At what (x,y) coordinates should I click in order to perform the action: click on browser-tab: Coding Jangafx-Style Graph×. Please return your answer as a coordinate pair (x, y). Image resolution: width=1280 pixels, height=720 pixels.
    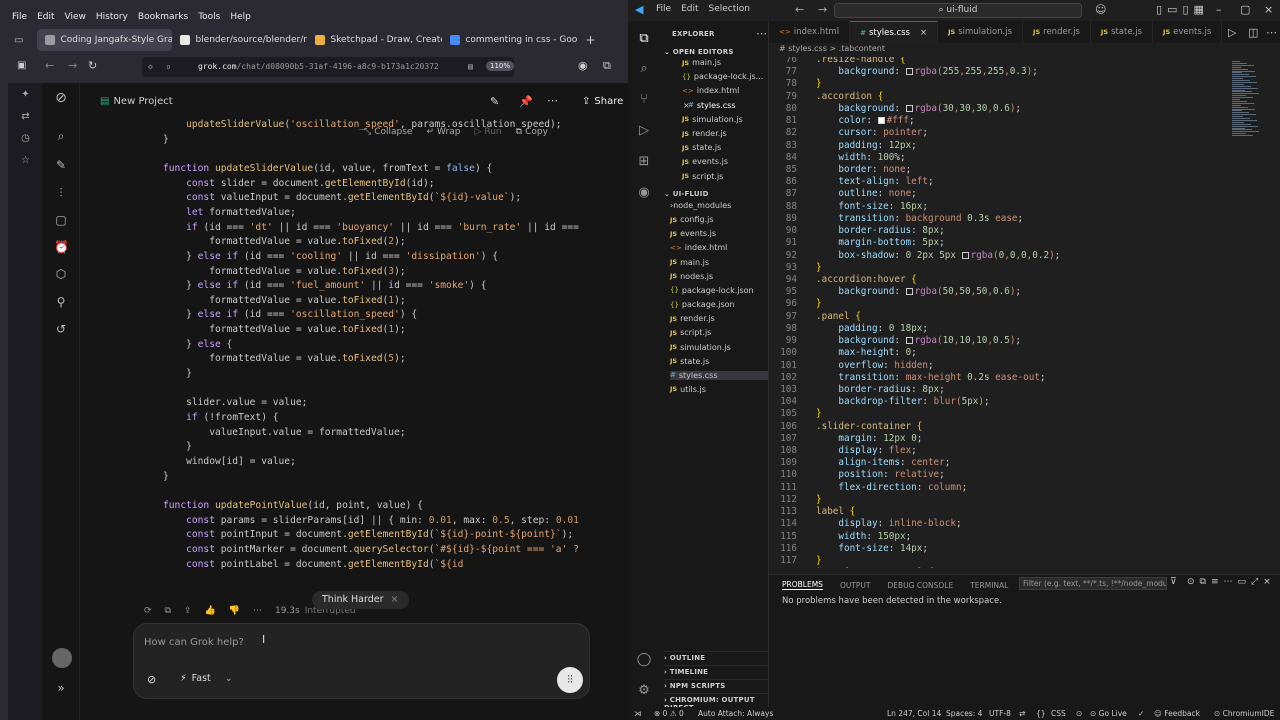
    Looking at the image, I should click on (105, 40).